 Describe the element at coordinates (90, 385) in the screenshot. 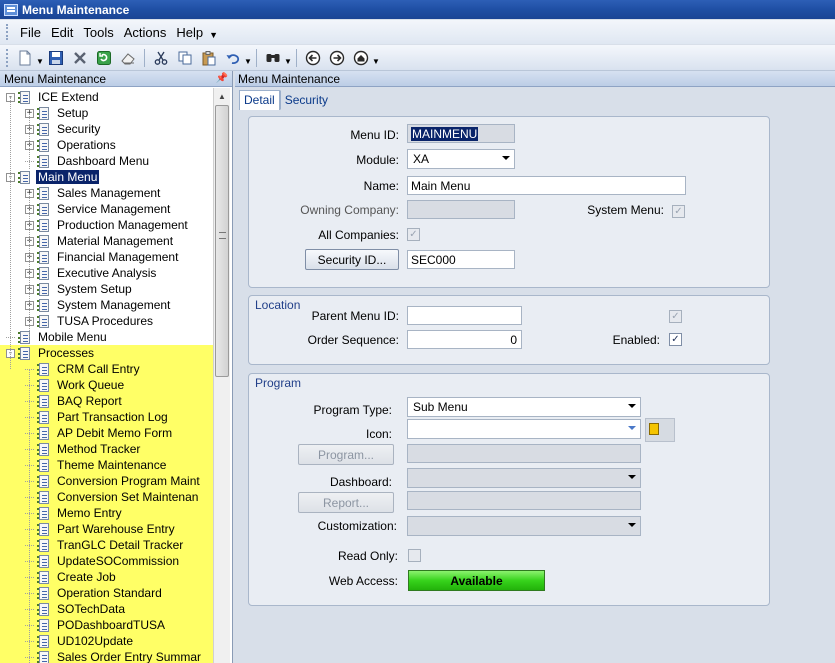

I see `tree-item-label: Work Queue` at that location.